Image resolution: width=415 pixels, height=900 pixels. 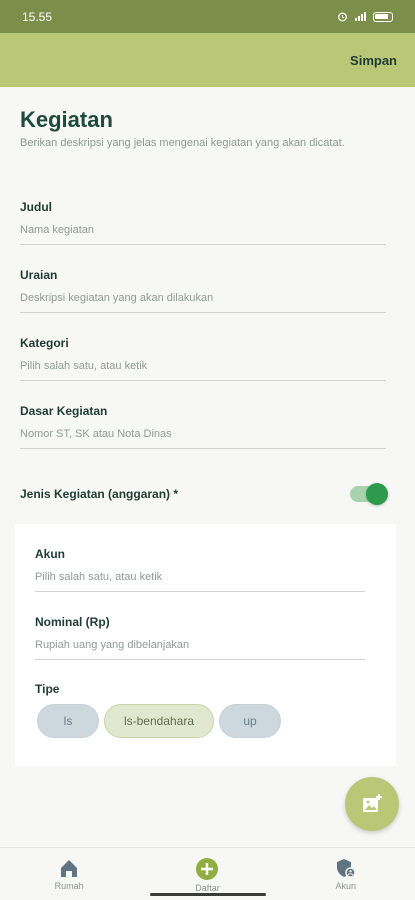 What do you see at coordinates (207, 888) in the screenshot?
I see `nav-label-daftar: Daftar` at bounding box center [207, 888].